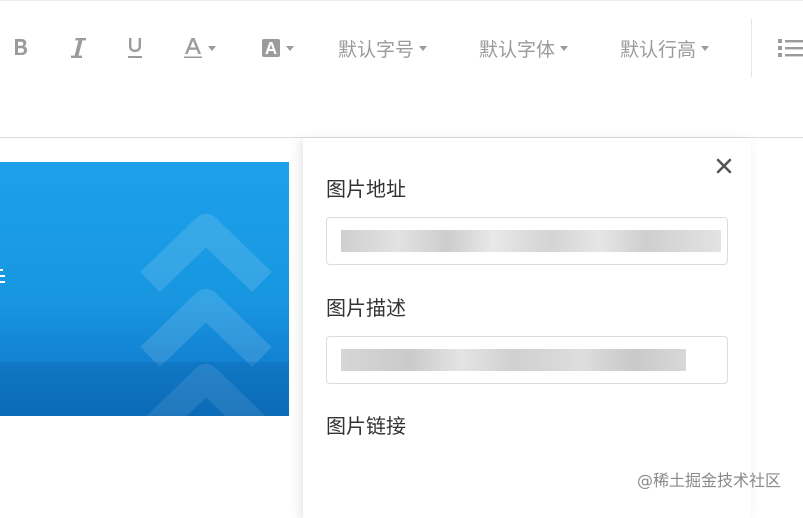  Describe the element at coordinates (724, 166) in the screenshot. I see `close-button` at that location.